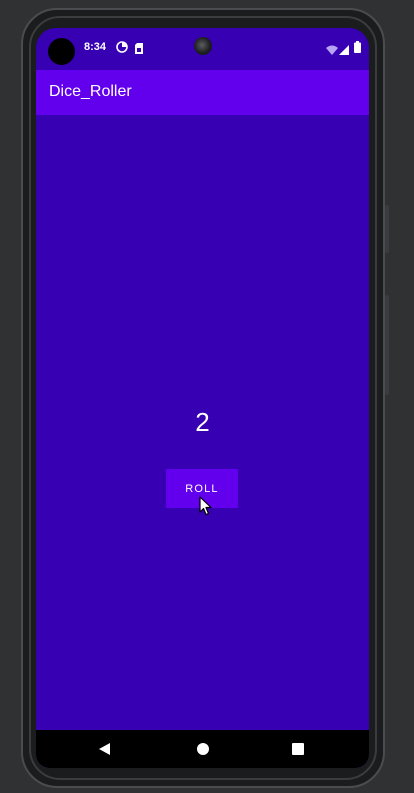 The image size is (414, 793). I want to click on app-bar: Dice_Roller, so click(202, 92).